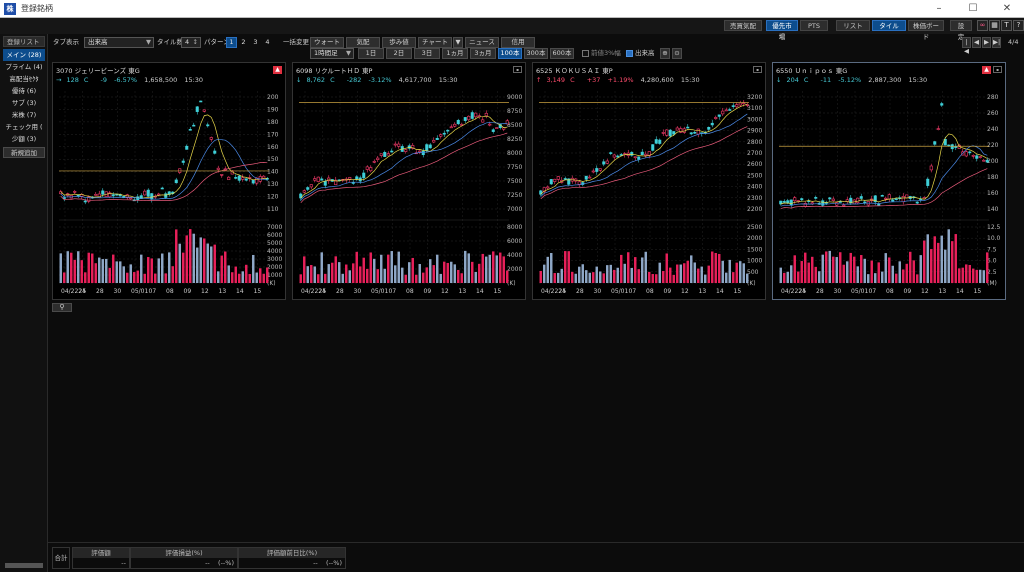 The image size is (1024, 572). I want to click on period-1d-button: 1日, so click(371, 53).